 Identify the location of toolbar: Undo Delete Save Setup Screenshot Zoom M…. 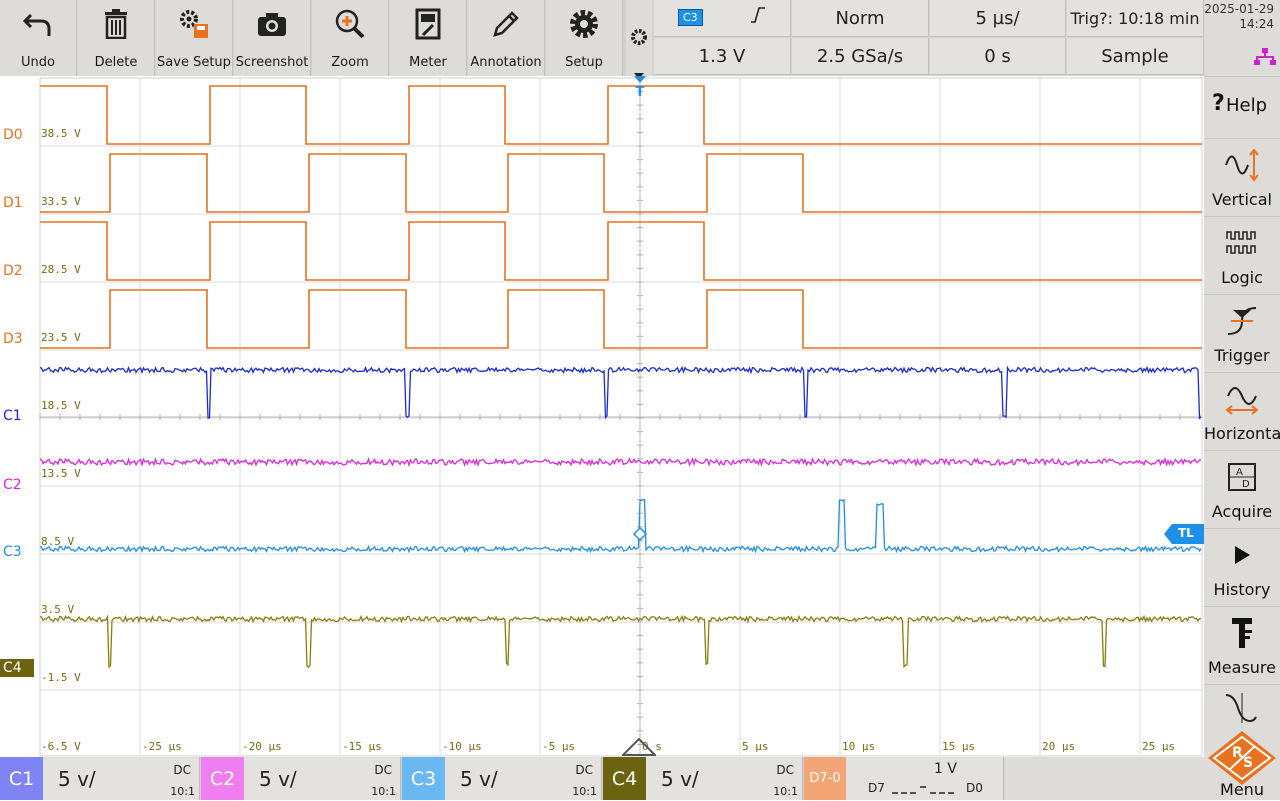
(602, 39).